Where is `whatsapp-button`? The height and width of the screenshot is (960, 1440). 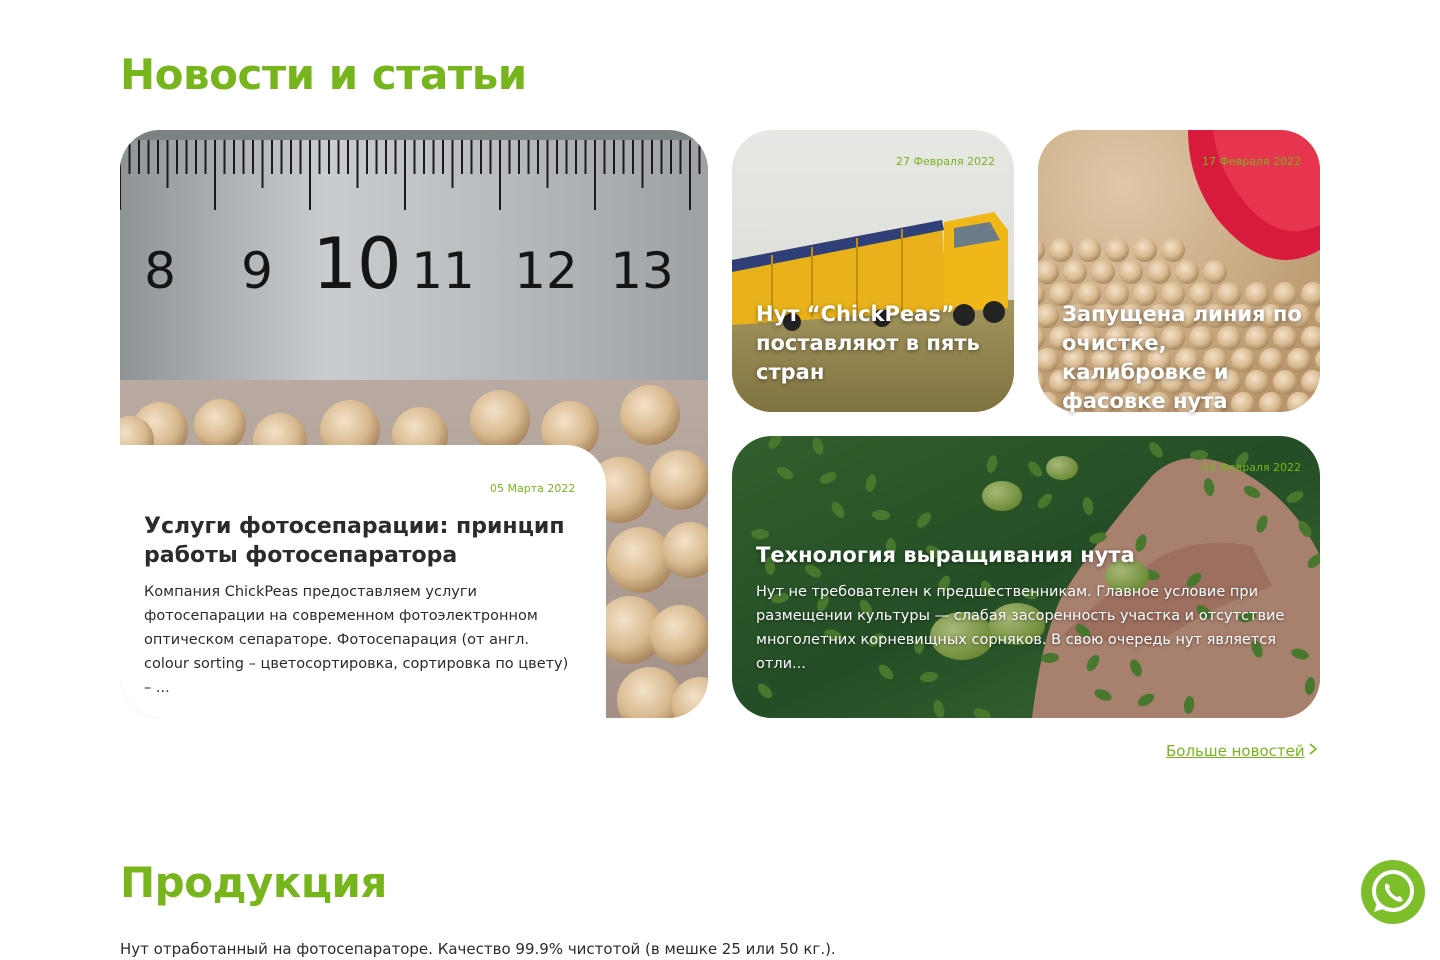
whatsapp-button is located at coordinates (1393, 892).